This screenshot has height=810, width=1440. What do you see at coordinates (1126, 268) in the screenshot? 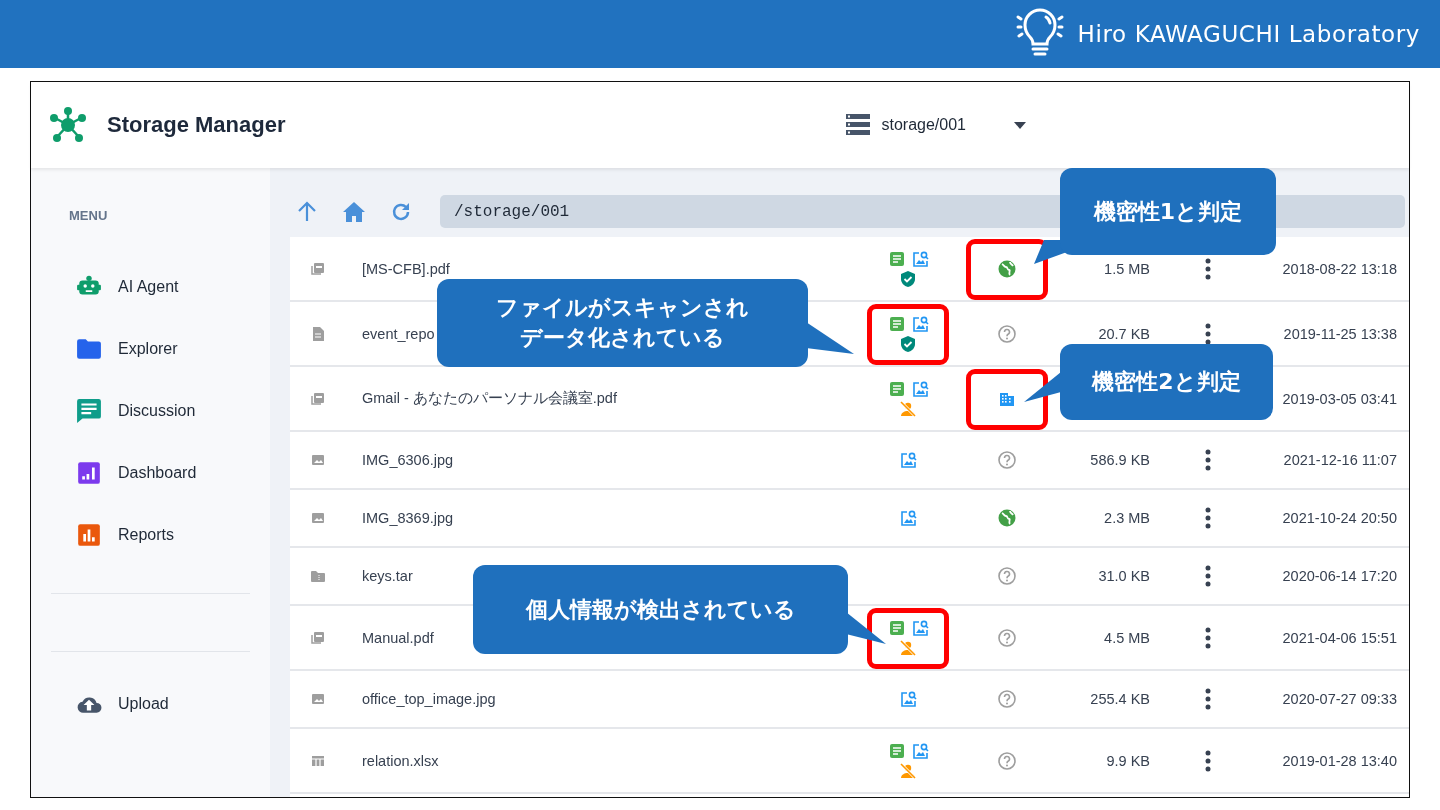
I see `file-size: 1.5 MB` at bounding box center [1126, 268].